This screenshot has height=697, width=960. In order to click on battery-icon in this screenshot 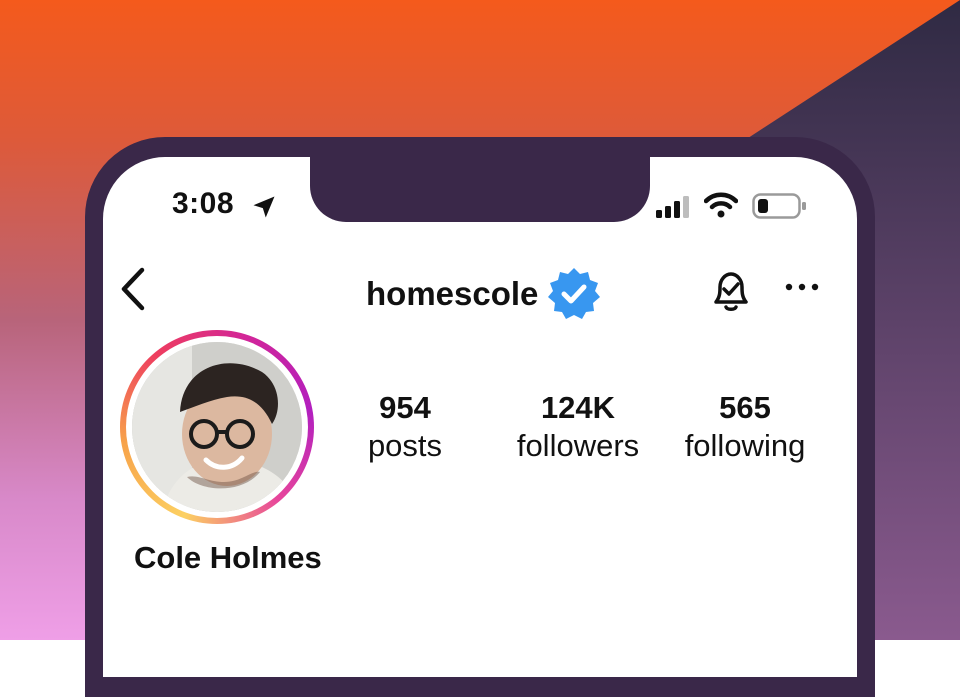, I will do `click(779, 206)`.